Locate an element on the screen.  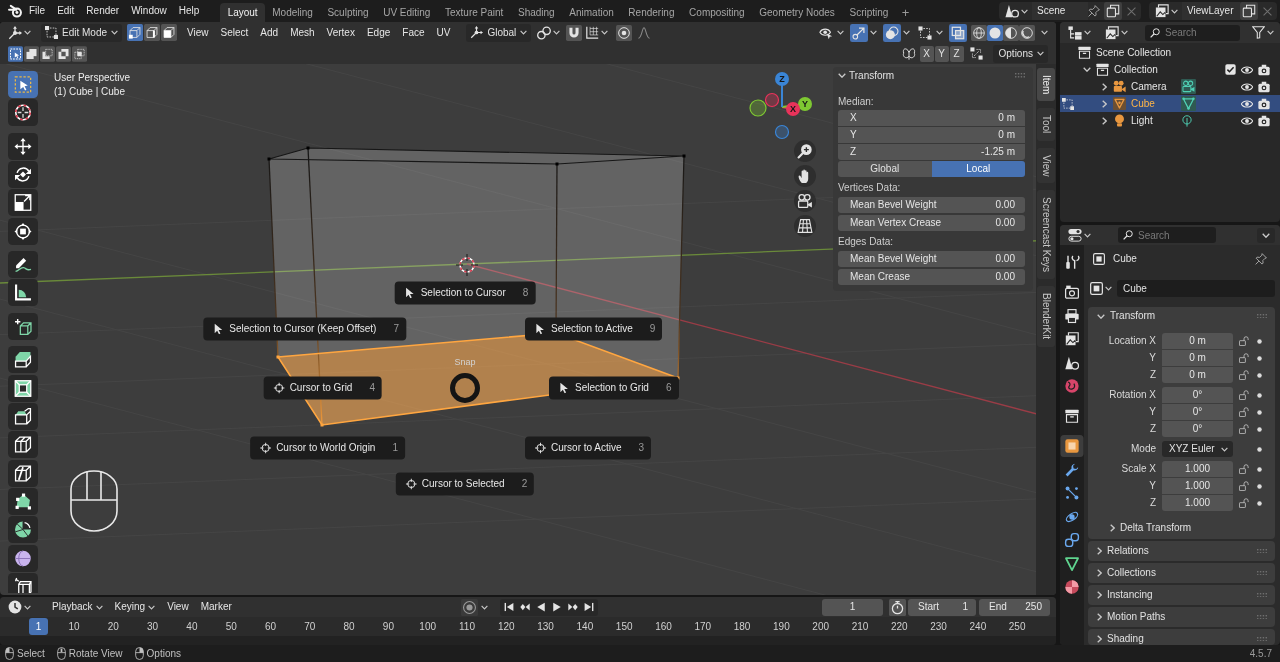
tree-list-icon is located at coordinates (1075, 32).